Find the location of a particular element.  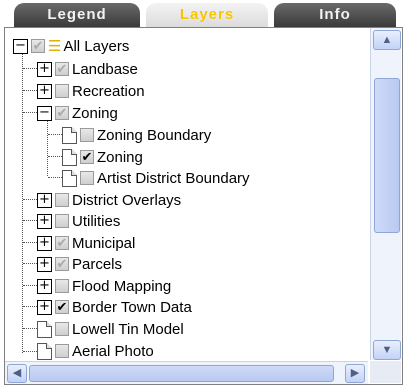

tree-item: + Flood Mapping is located at coordinates (104, 286).